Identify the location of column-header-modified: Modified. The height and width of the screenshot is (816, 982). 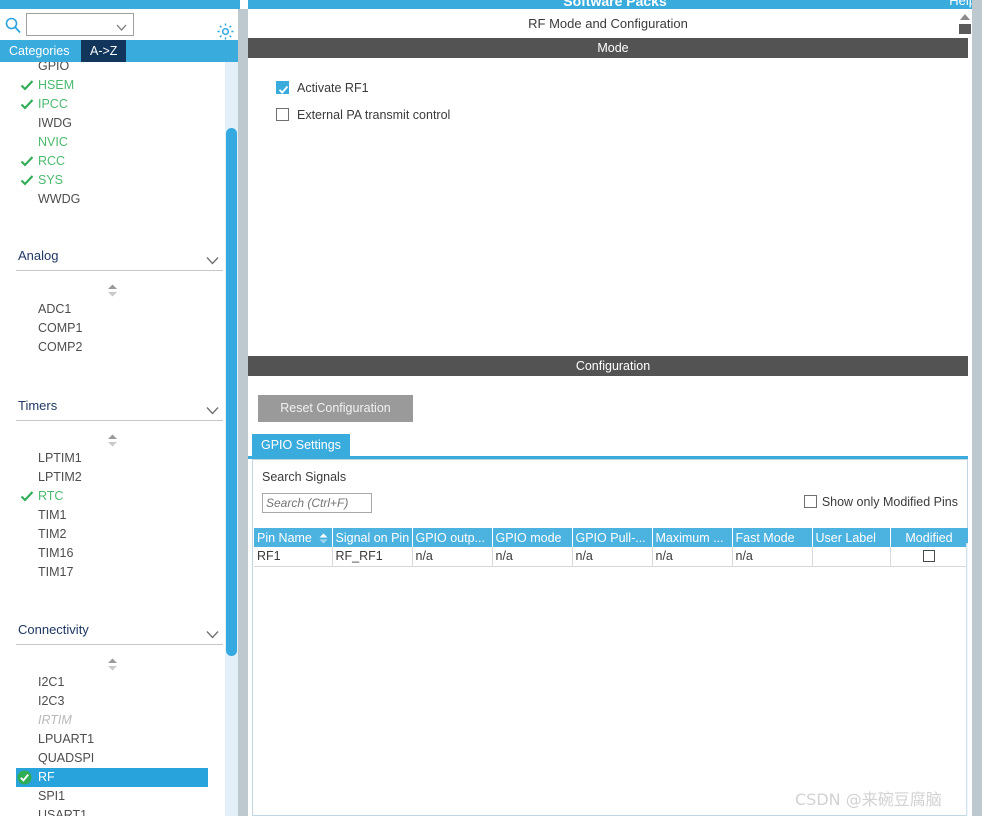
(929, 537).